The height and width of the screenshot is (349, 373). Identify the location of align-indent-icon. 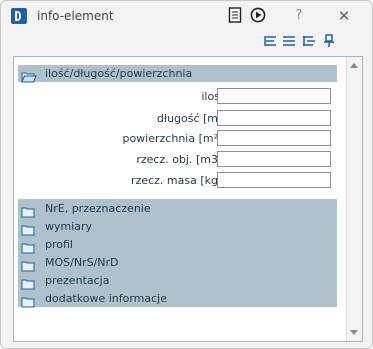
(309, 42).